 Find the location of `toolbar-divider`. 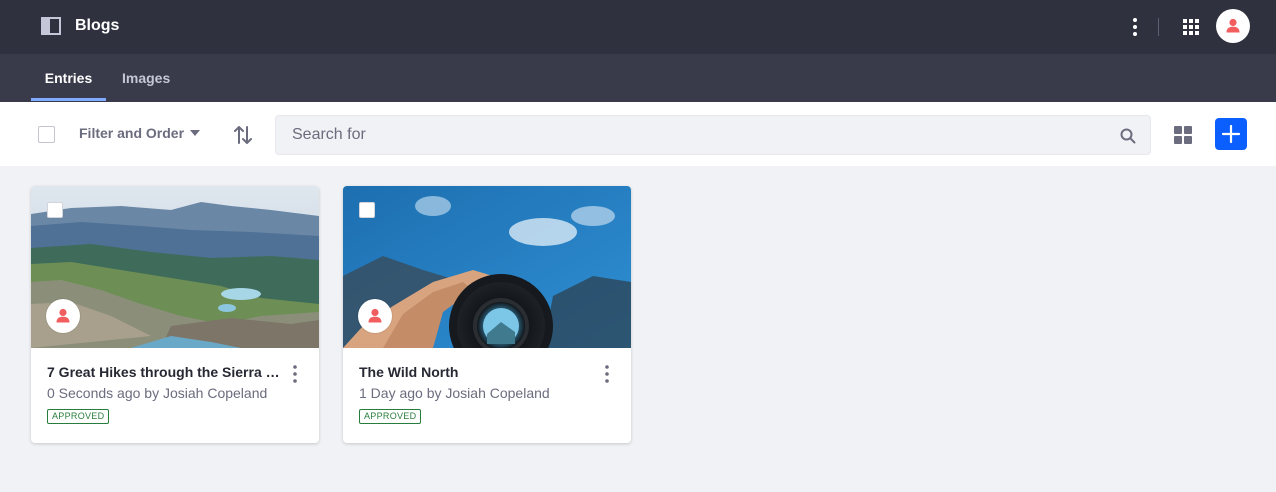

toolbar-divider is located at coordinates (1158, 27).